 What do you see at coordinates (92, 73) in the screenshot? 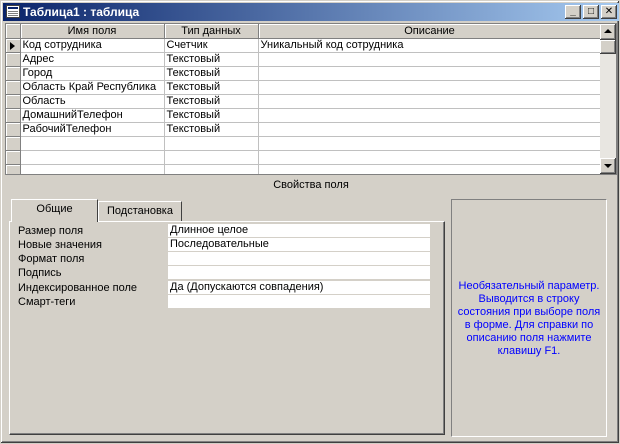
I see `field-name-cell: Город` at bounding box center [92, 73].